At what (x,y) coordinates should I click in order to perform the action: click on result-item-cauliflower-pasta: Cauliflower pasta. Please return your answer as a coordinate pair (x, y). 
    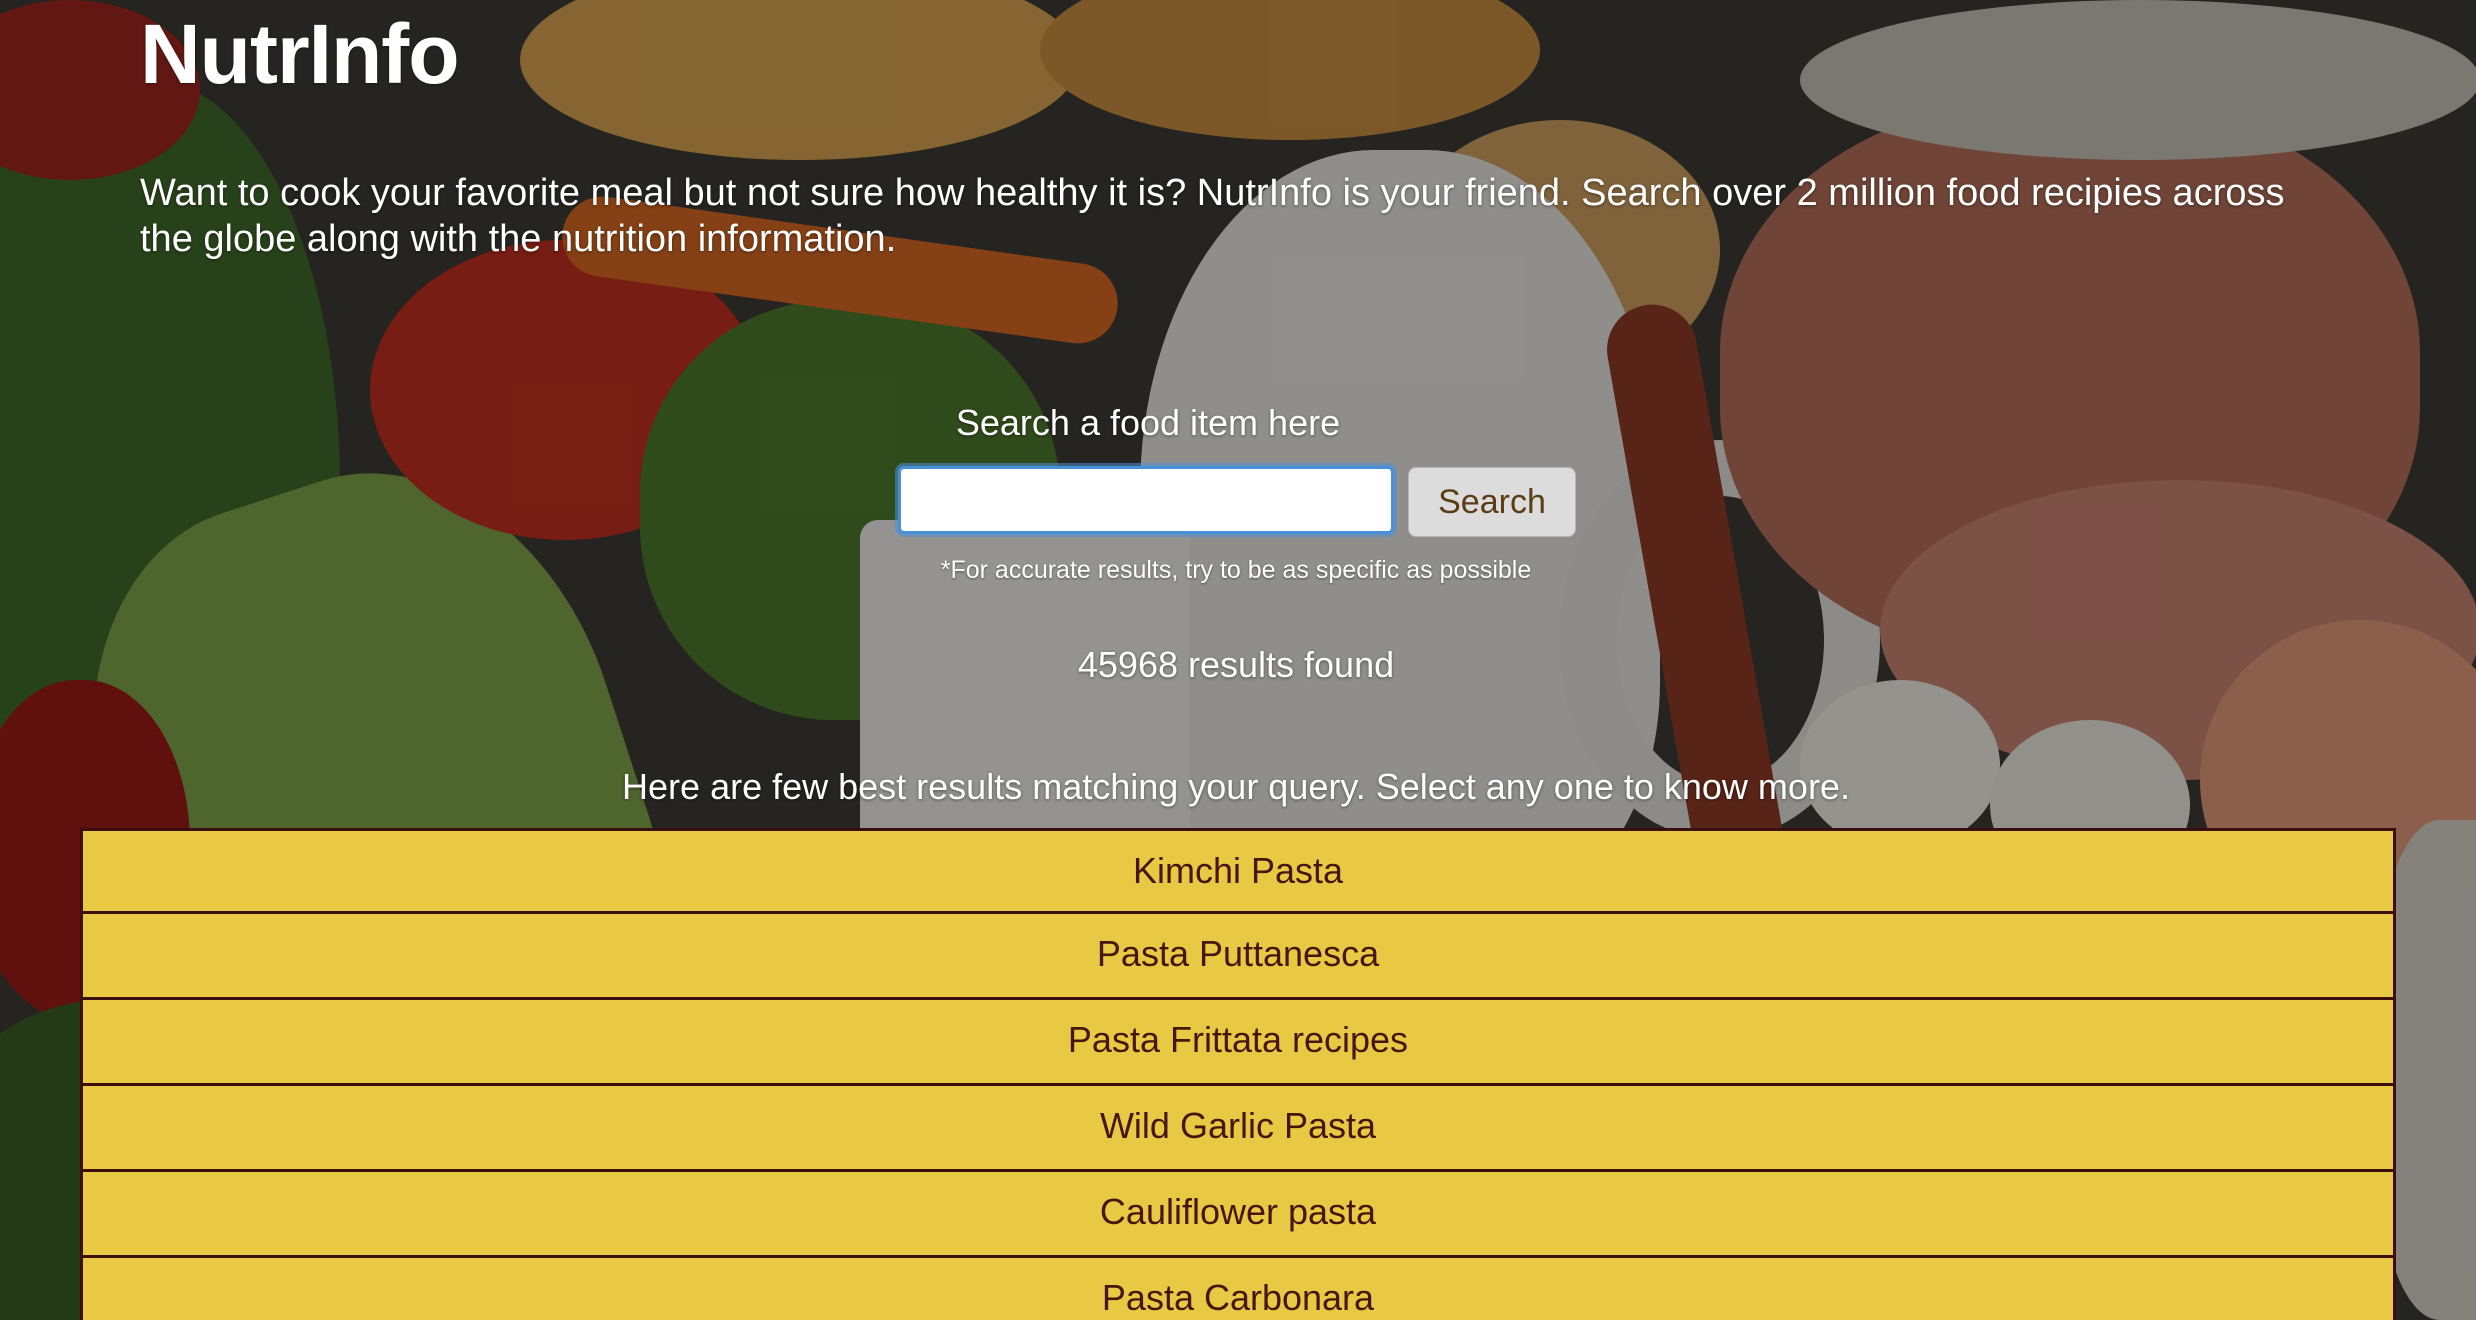
    Looking at the image, I should click on (1238, 1215).